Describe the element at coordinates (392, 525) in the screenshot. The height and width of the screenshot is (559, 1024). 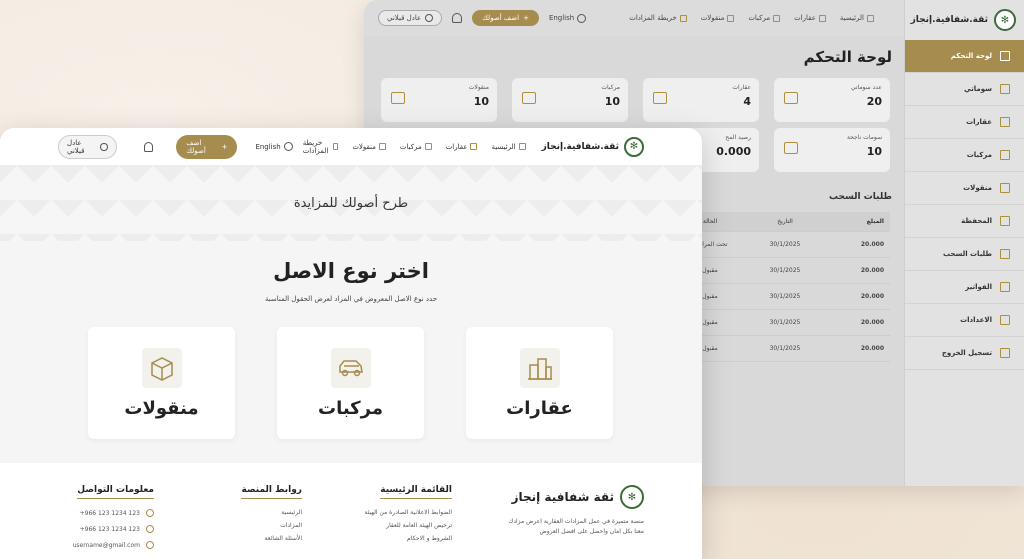
I see `footer-link: ترخيص الهيئة العامة للعقار` at that location.